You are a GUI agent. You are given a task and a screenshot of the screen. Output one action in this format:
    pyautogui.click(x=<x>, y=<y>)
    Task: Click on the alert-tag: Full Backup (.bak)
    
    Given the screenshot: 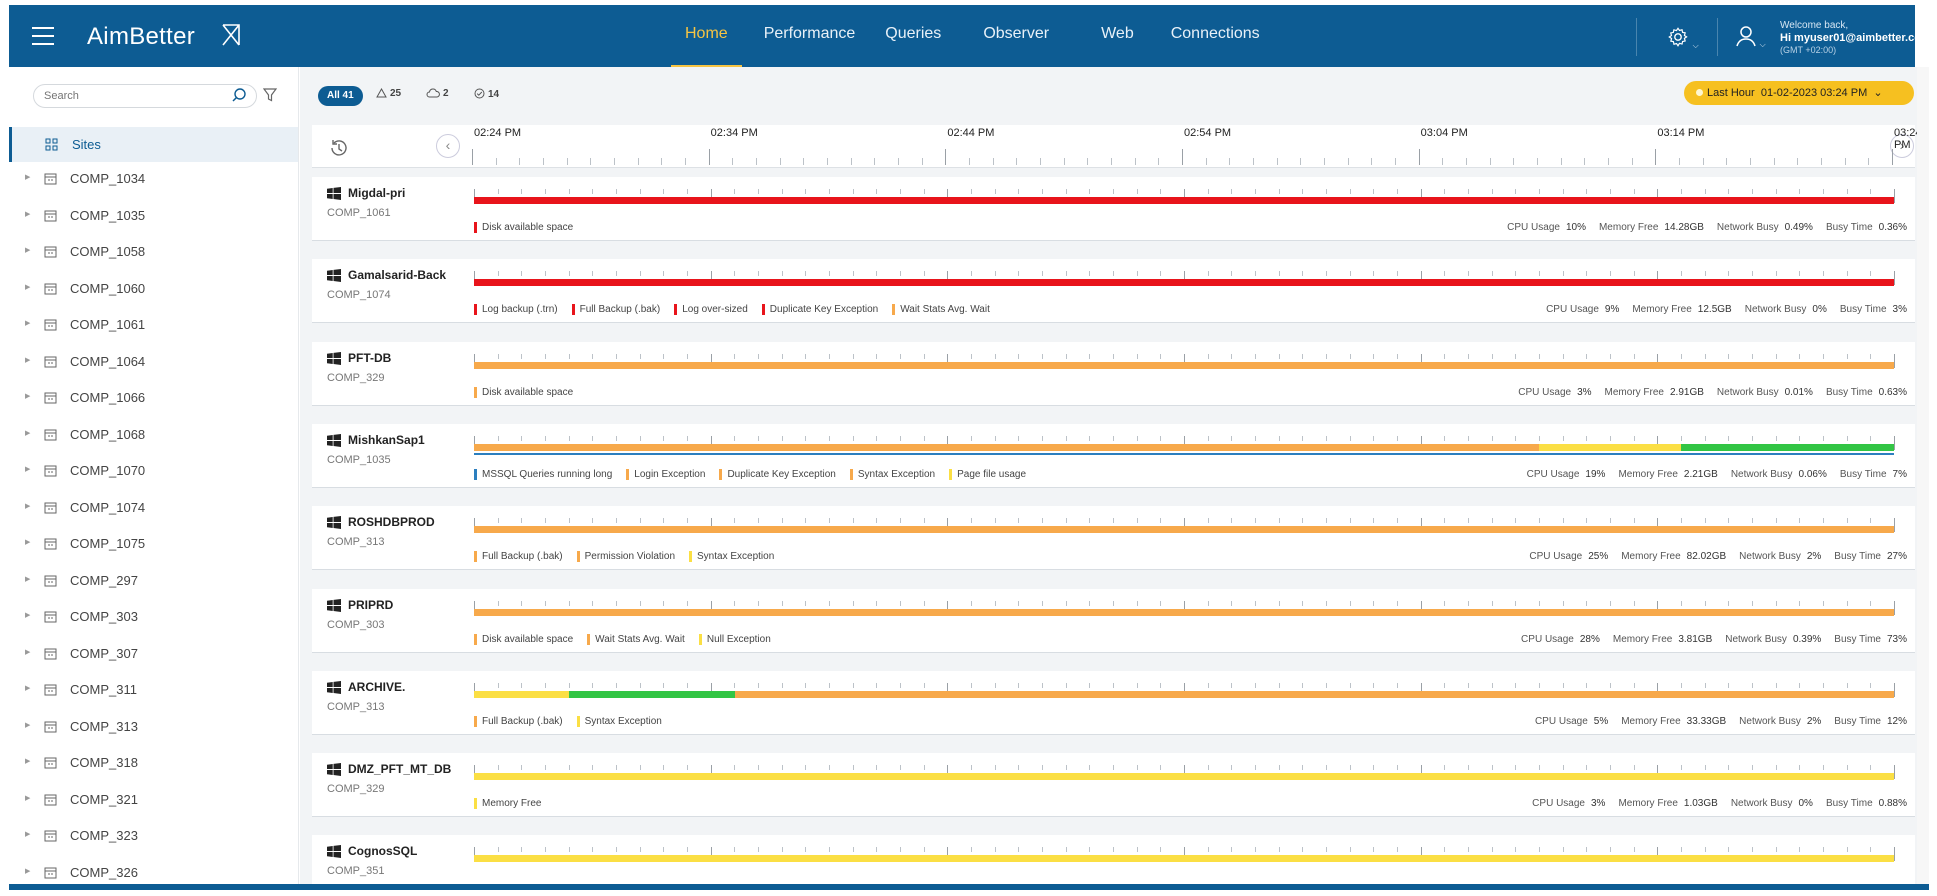 What is the action you would take?
    pyautogui.click(x=518, y=557)
    